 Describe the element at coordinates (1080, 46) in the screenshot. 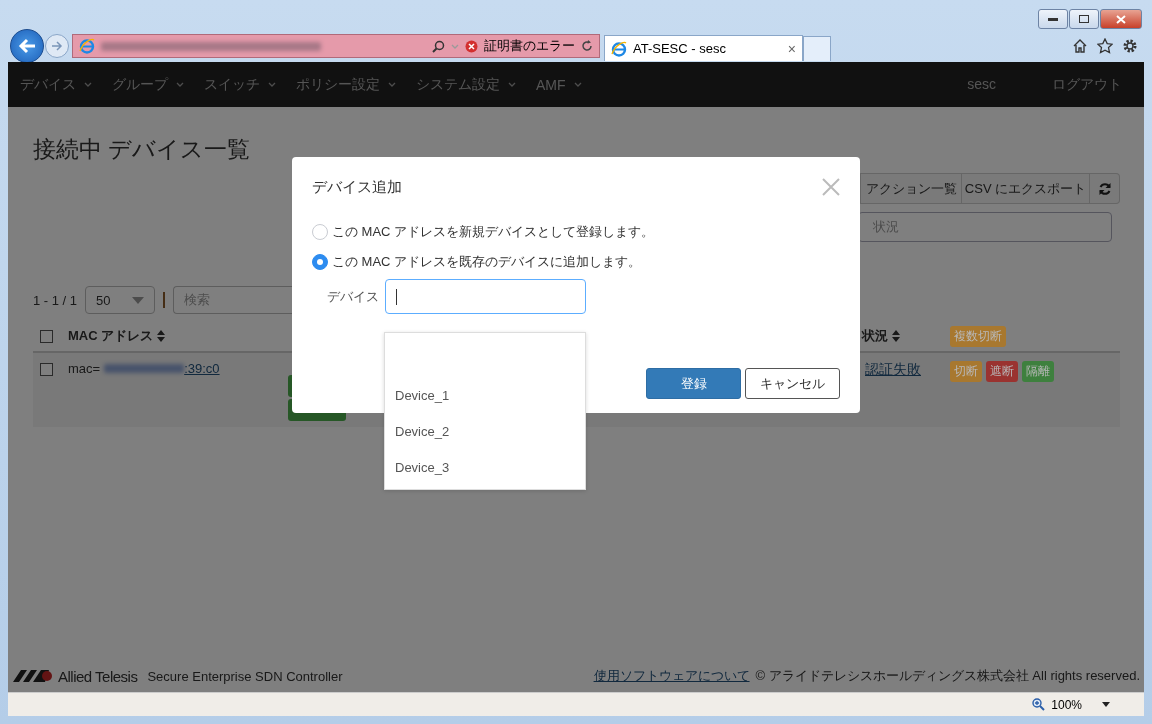

I see `home-icon` at that location.